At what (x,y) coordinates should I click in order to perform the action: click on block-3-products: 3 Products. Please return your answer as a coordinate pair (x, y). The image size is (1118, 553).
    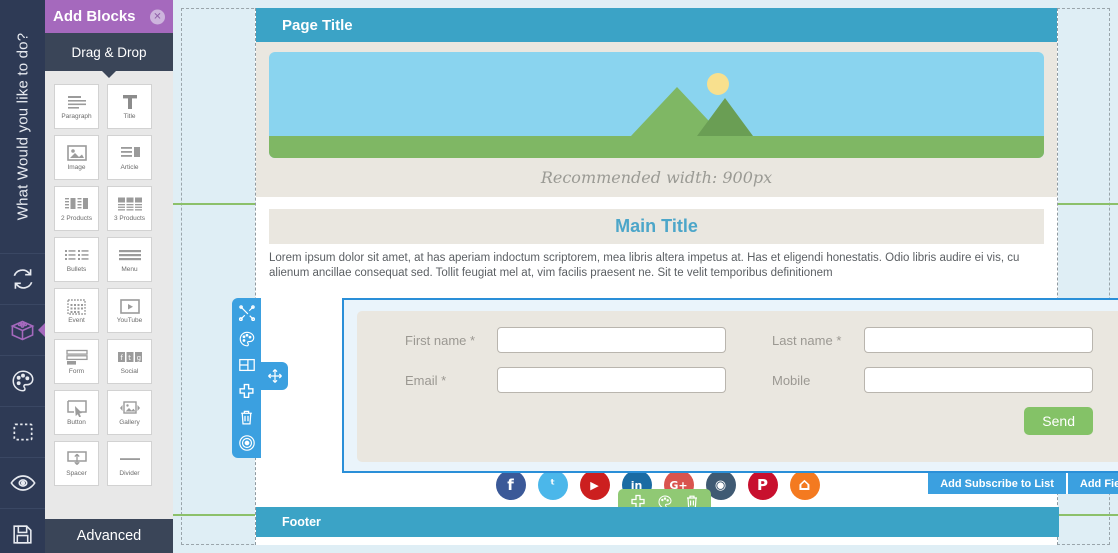
    Looking at the image, I should click on (129, 208).